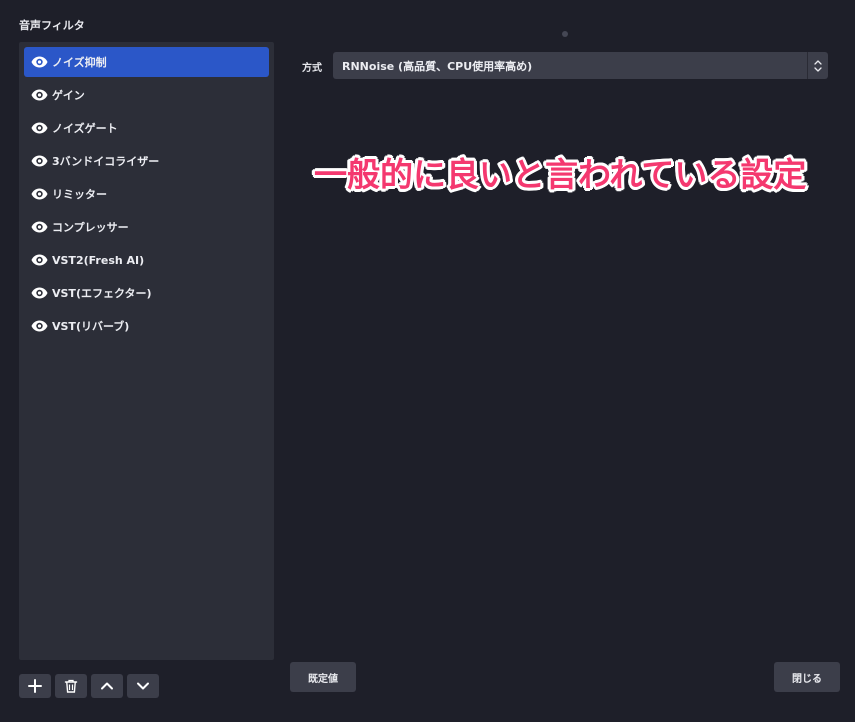  I want to click on remove-filter-button, so click(71, 686).